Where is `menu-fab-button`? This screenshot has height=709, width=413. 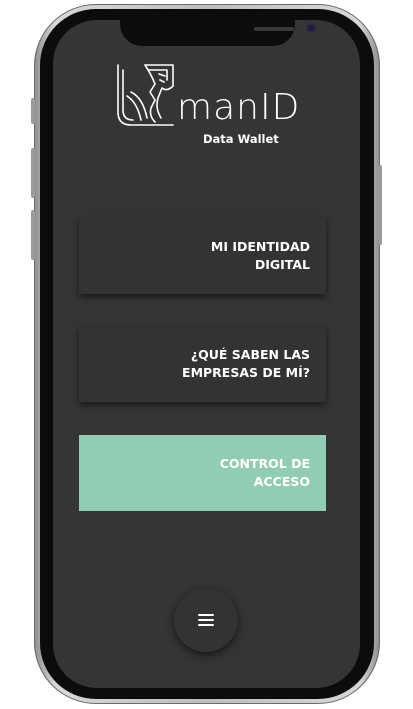 menu-fab-button is located at coordinates (206, 620).